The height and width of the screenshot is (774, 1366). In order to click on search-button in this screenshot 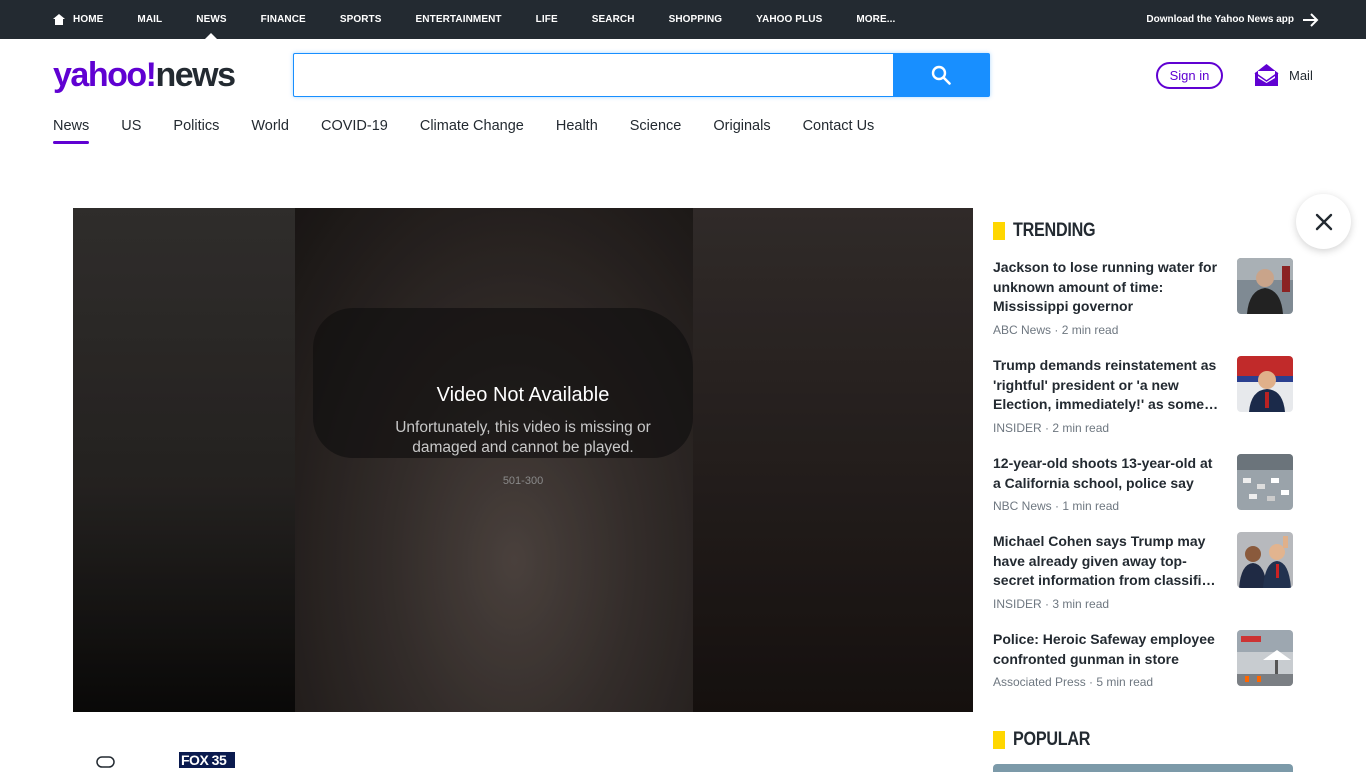, I will do `click(941, 75)`.